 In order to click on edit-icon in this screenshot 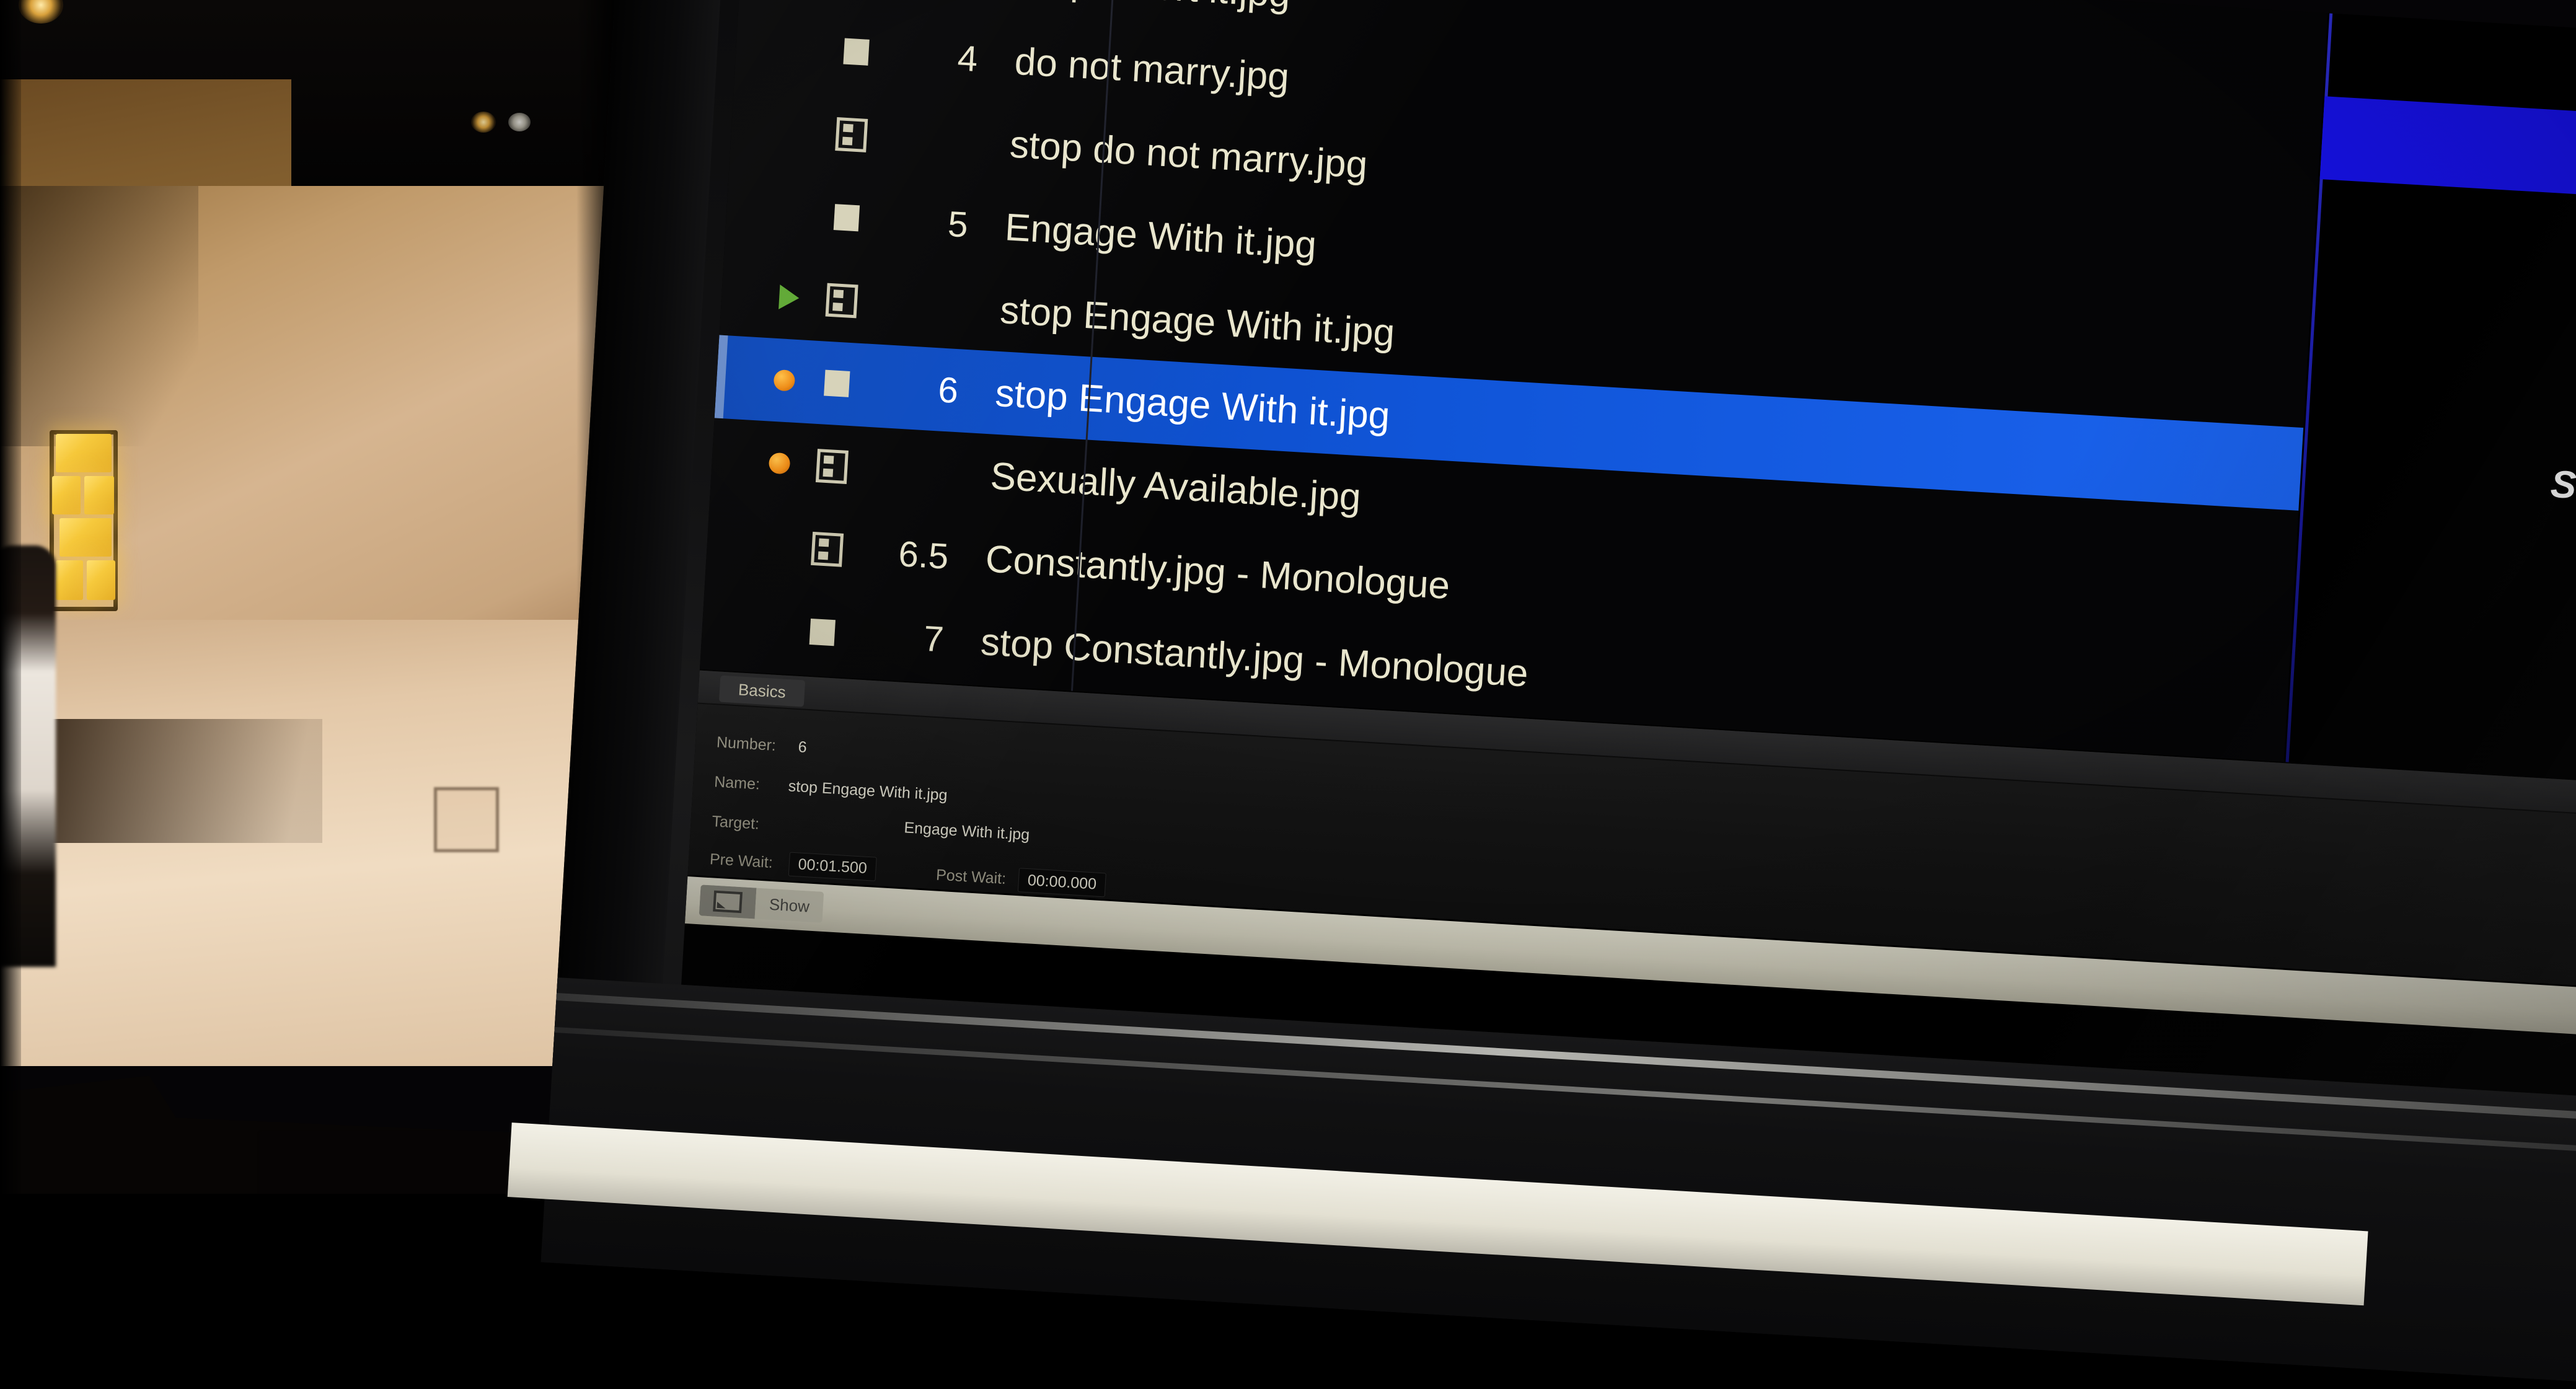, I will do `click(728, 902)`.